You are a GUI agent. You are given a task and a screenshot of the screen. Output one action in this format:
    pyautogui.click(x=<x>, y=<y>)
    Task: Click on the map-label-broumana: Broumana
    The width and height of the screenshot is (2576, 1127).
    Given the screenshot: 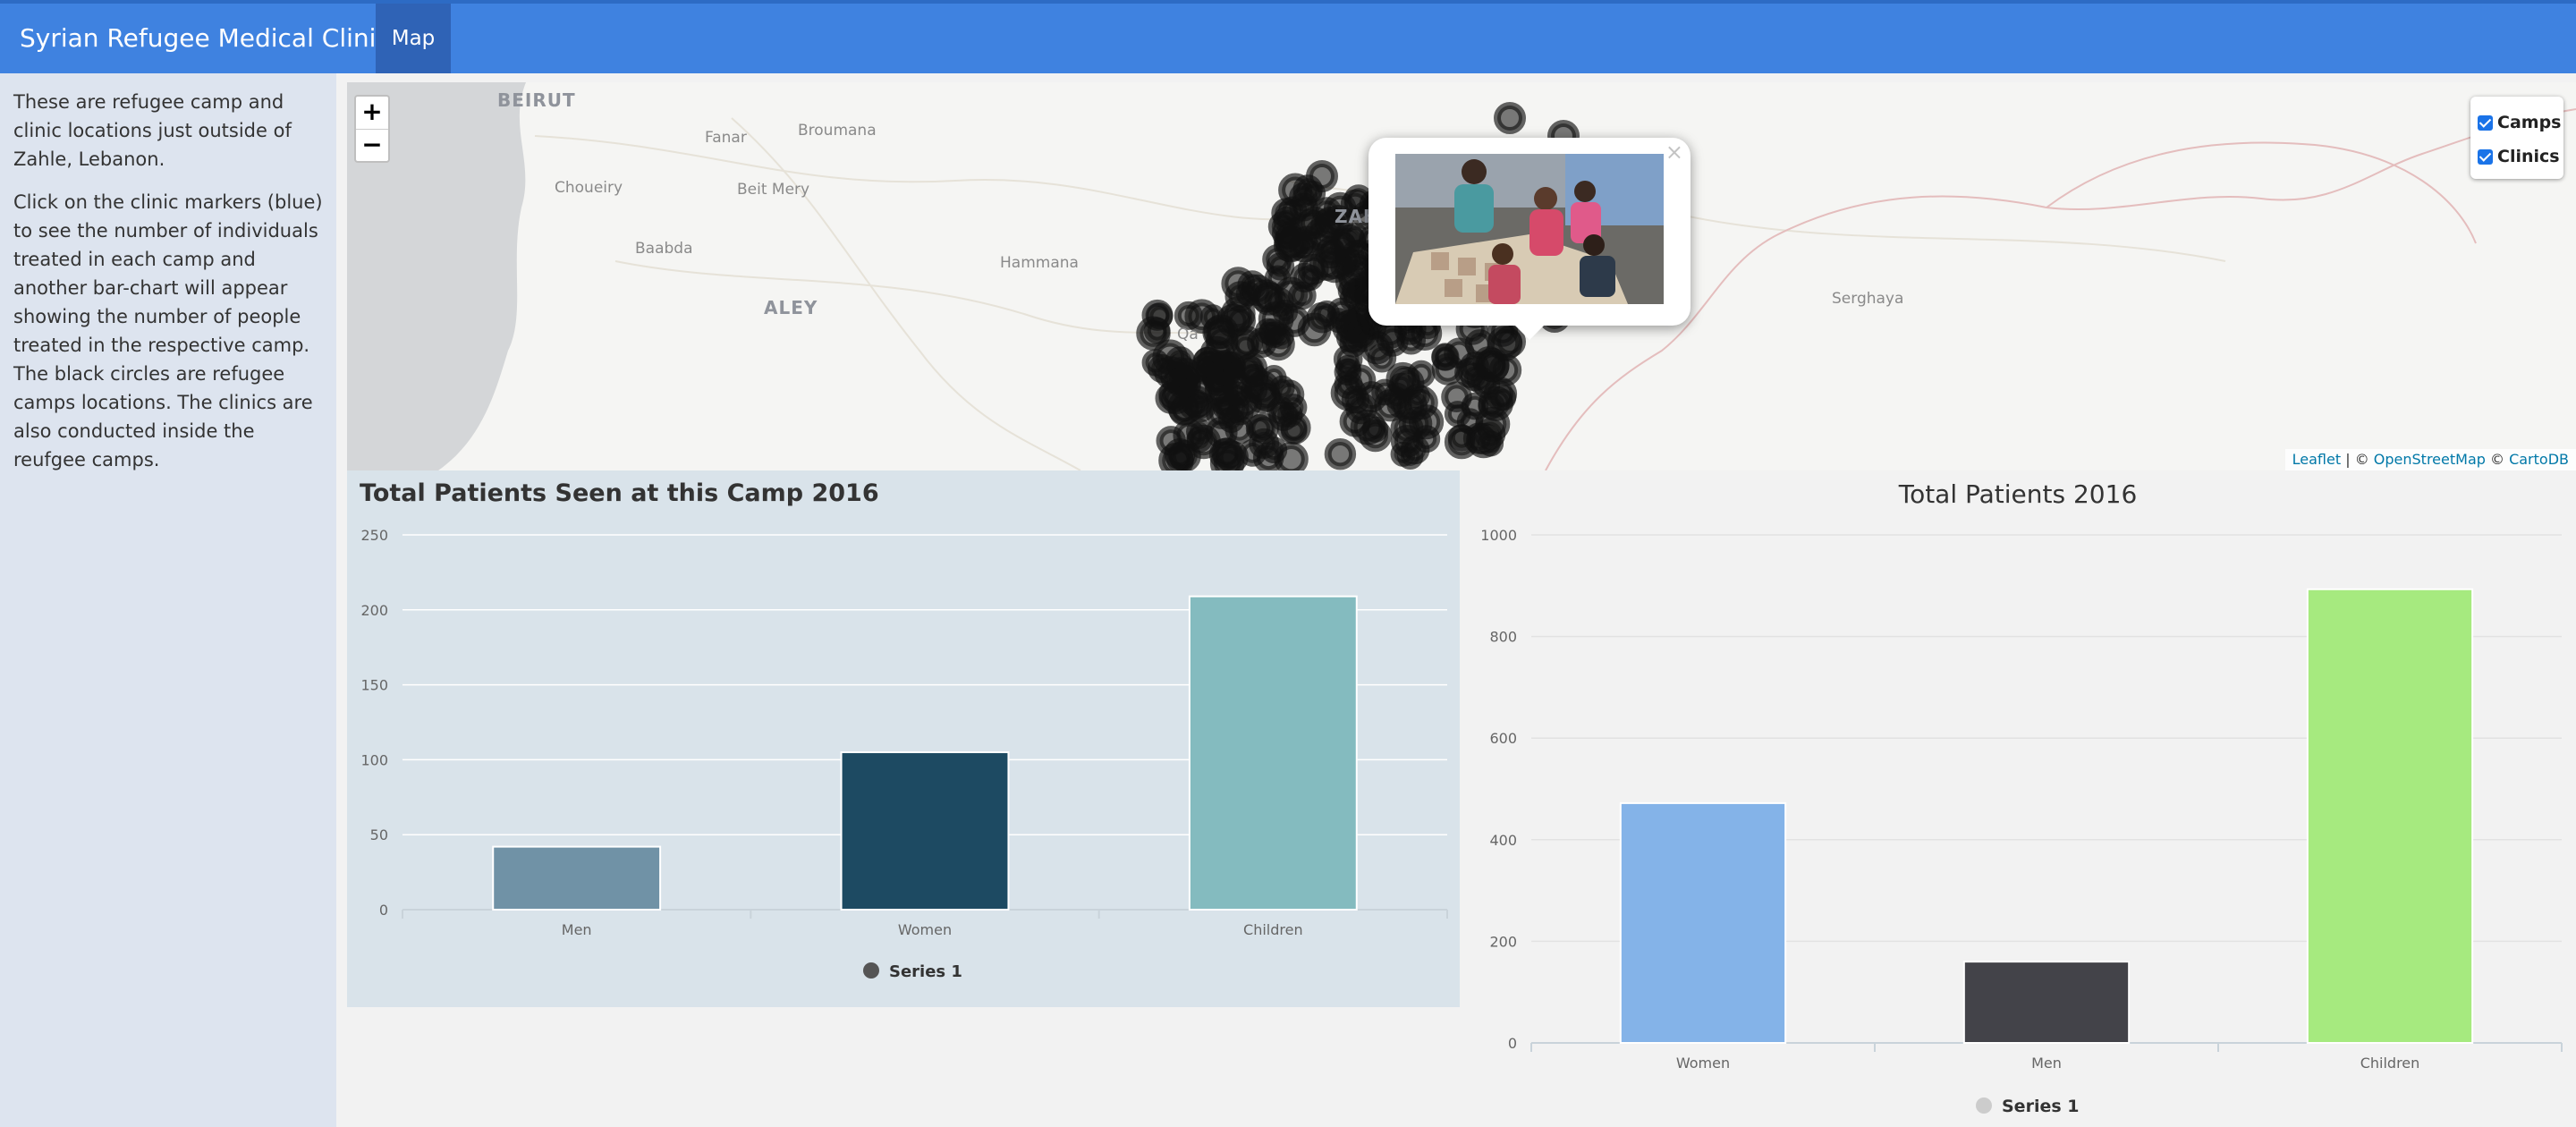 What is the action you would take?
    pyautogui.click(x=837, y=131)
    